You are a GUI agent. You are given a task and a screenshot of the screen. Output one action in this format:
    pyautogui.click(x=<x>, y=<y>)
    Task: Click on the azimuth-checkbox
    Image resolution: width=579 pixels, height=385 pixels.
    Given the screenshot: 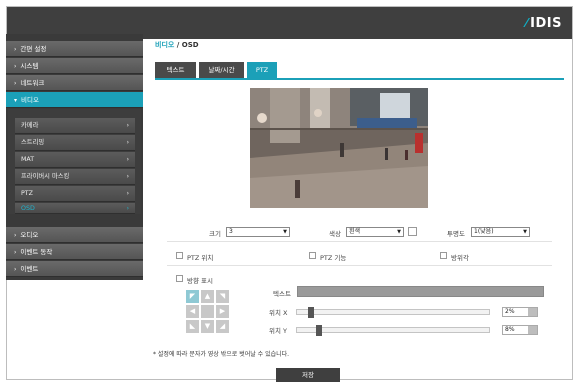 What is the action you would take?
    pyautogui.click(x=443, y=255)
    